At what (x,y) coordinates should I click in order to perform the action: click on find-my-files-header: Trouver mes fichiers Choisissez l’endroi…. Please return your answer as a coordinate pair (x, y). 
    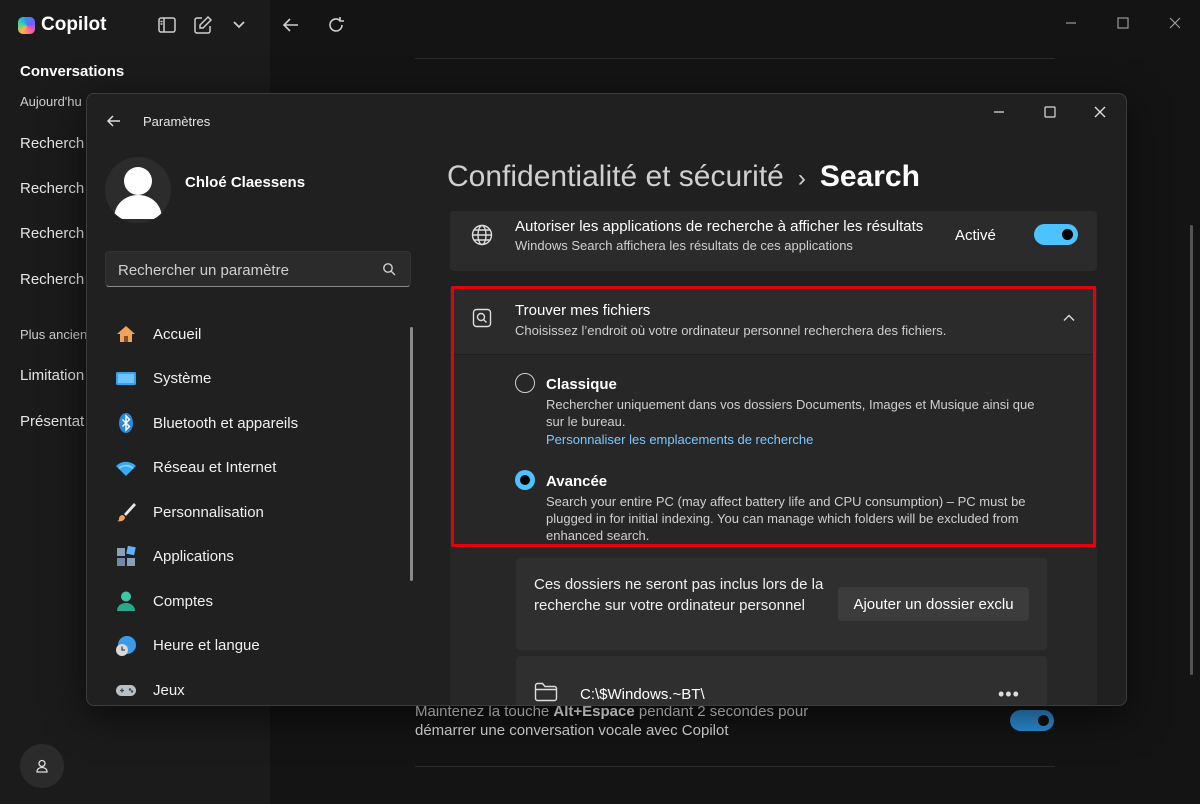
    Looking at the image, I should click on (773, 321).